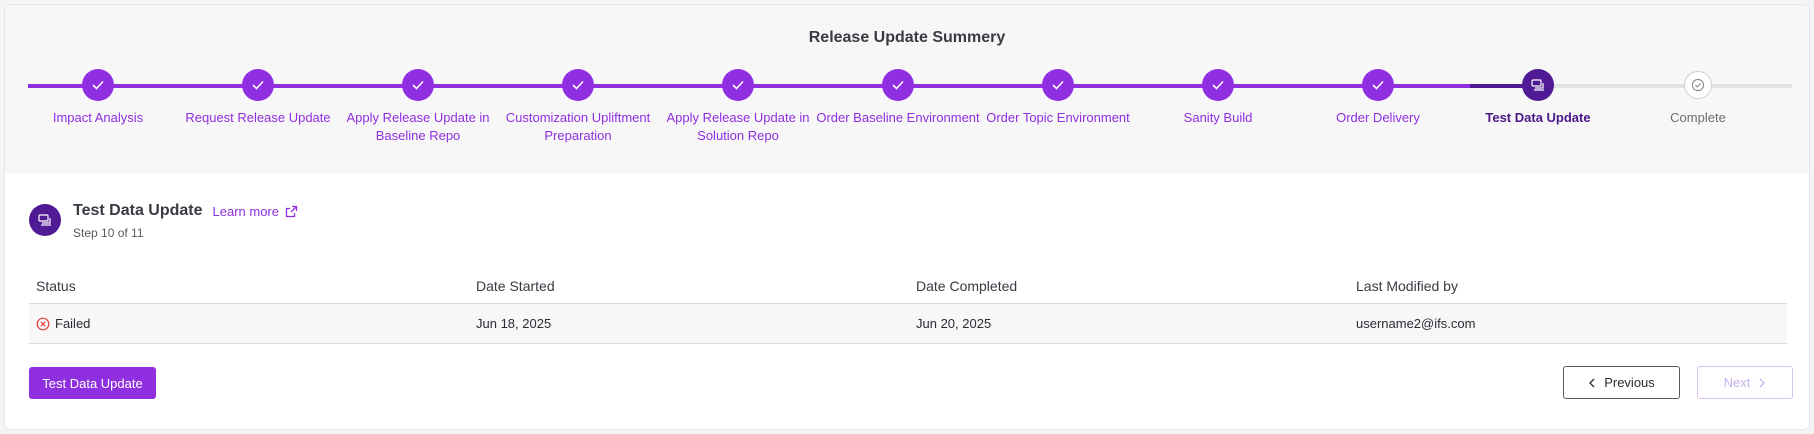  I want to click on cell-modified-by: username2@ifs.com, so click(1416, 323).